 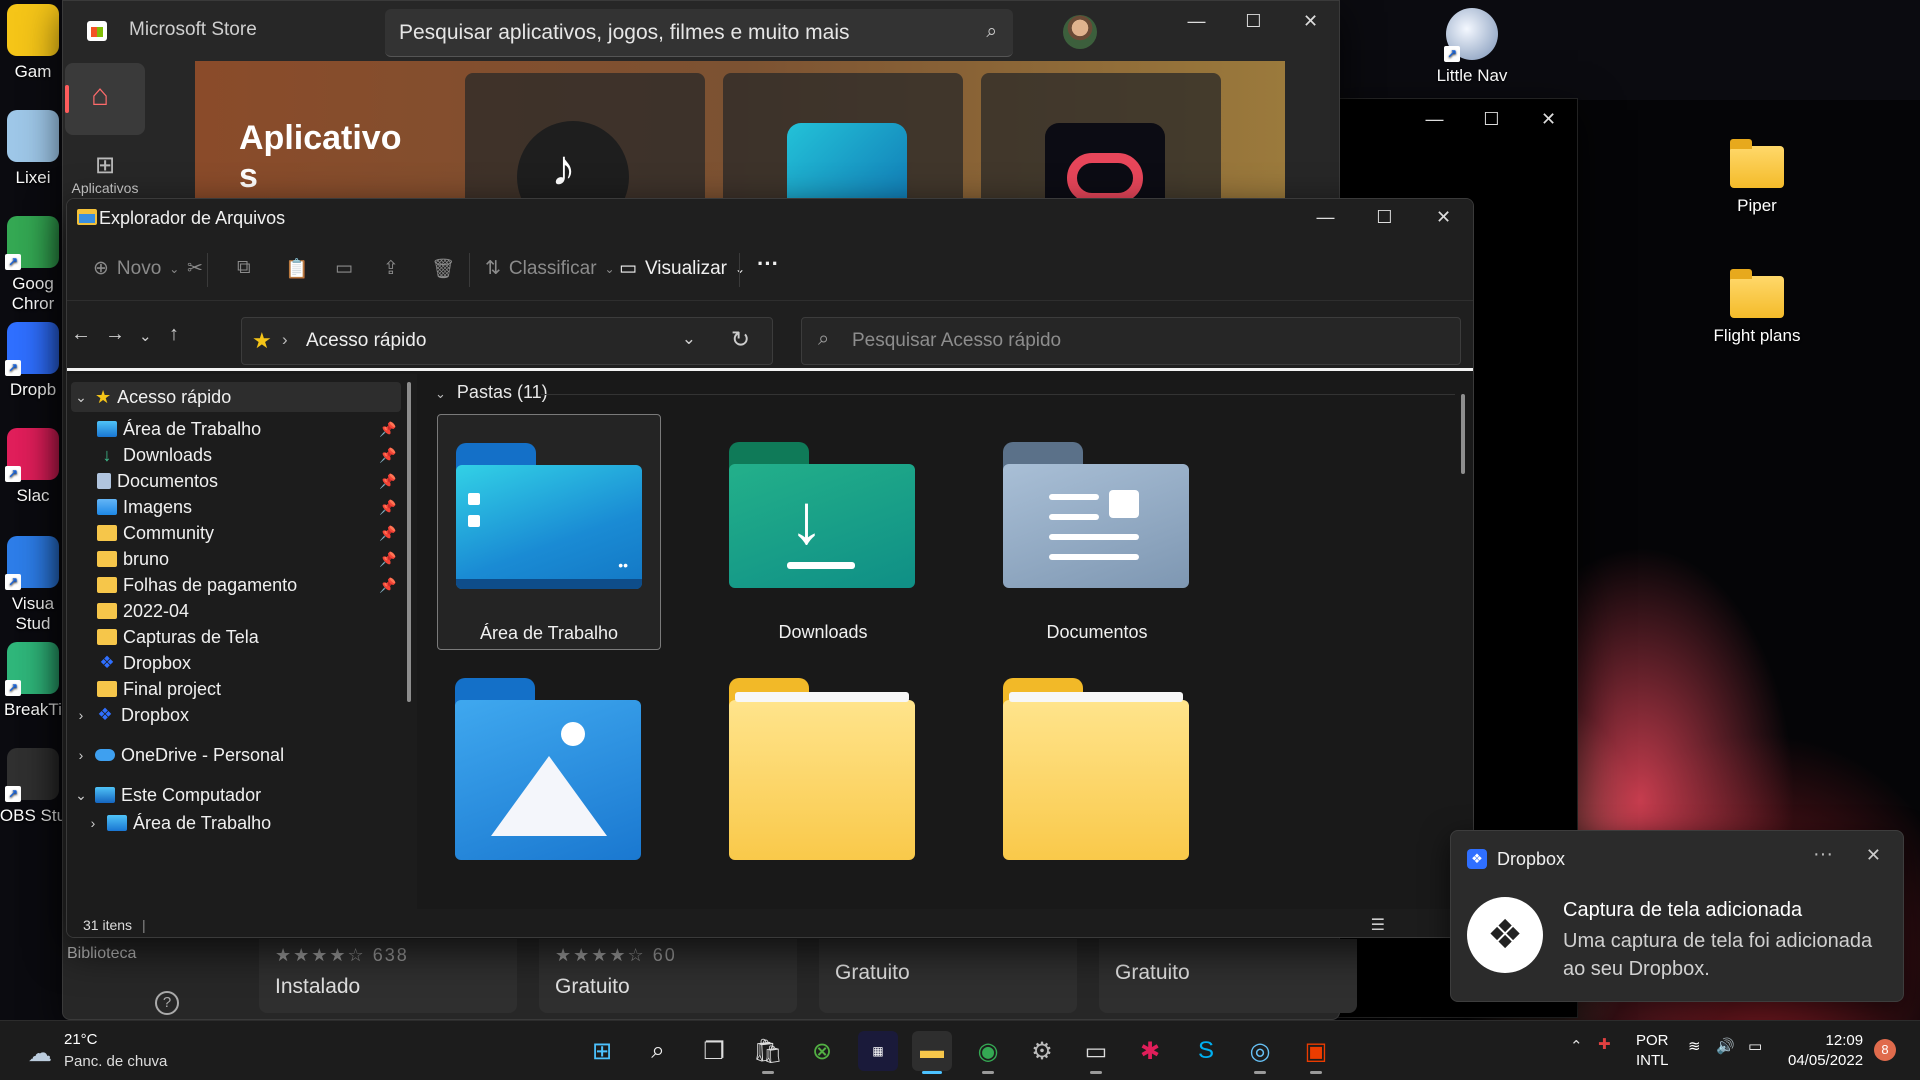 I want to click on folder-tile-downloads: ↓ Downloads, so click(x=823, y=532).